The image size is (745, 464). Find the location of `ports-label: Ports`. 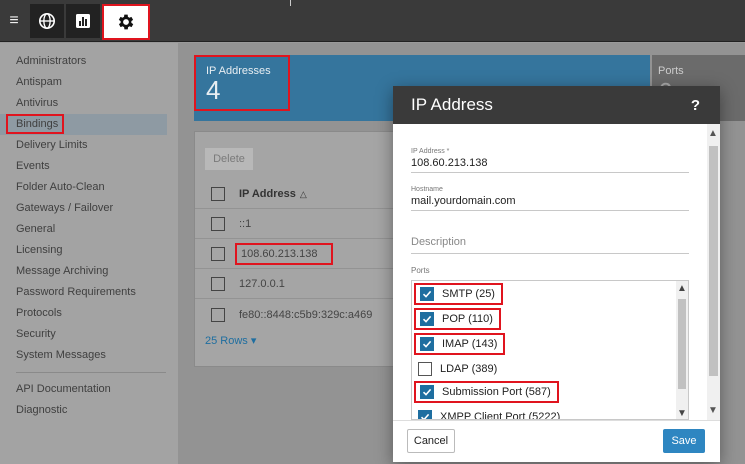

ports-label: Ports is located at coordinates (420, 270).